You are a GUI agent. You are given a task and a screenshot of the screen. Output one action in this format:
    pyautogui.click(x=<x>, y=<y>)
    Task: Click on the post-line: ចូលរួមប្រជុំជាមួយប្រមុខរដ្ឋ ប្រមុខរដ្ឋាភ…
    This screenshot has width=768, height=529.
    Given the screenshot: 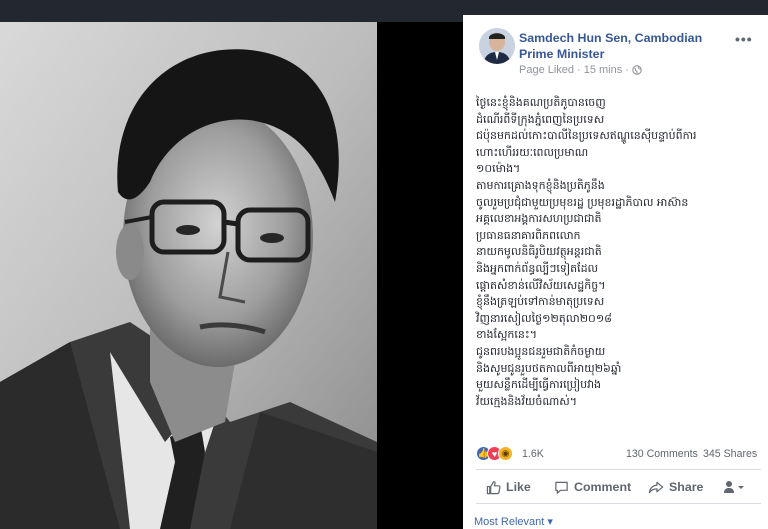 What is the action you would take?
    pyautogui.click(x=582, y=202)
    